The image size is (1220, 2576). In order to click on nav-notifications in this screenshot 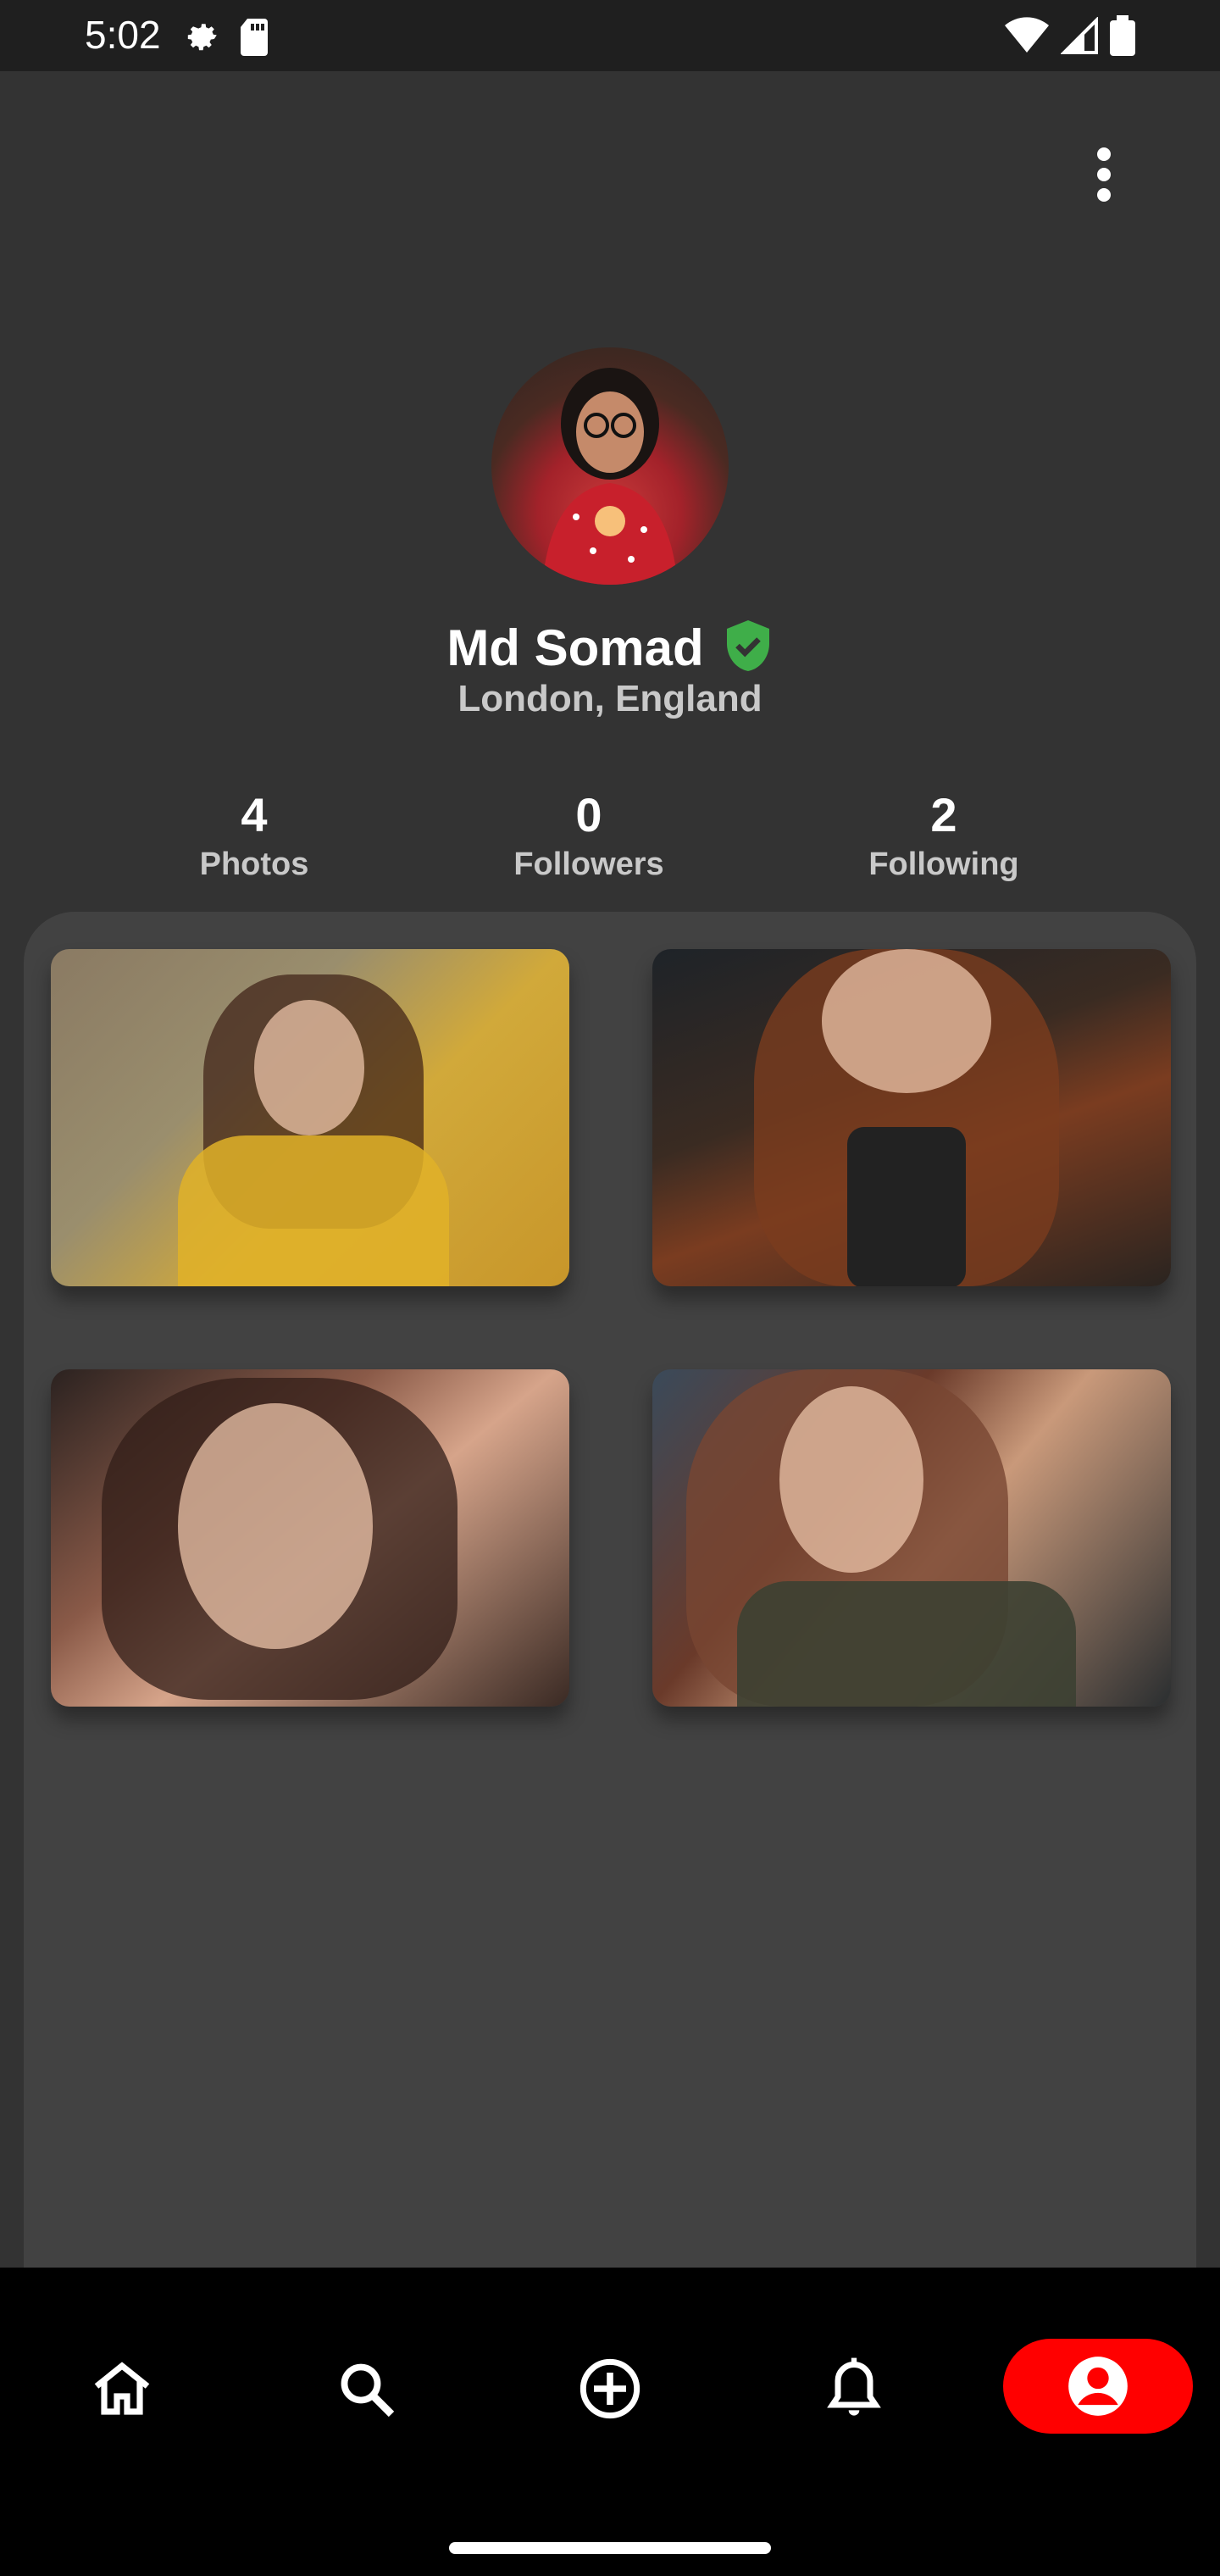, I will do `click(854, 2388)`.